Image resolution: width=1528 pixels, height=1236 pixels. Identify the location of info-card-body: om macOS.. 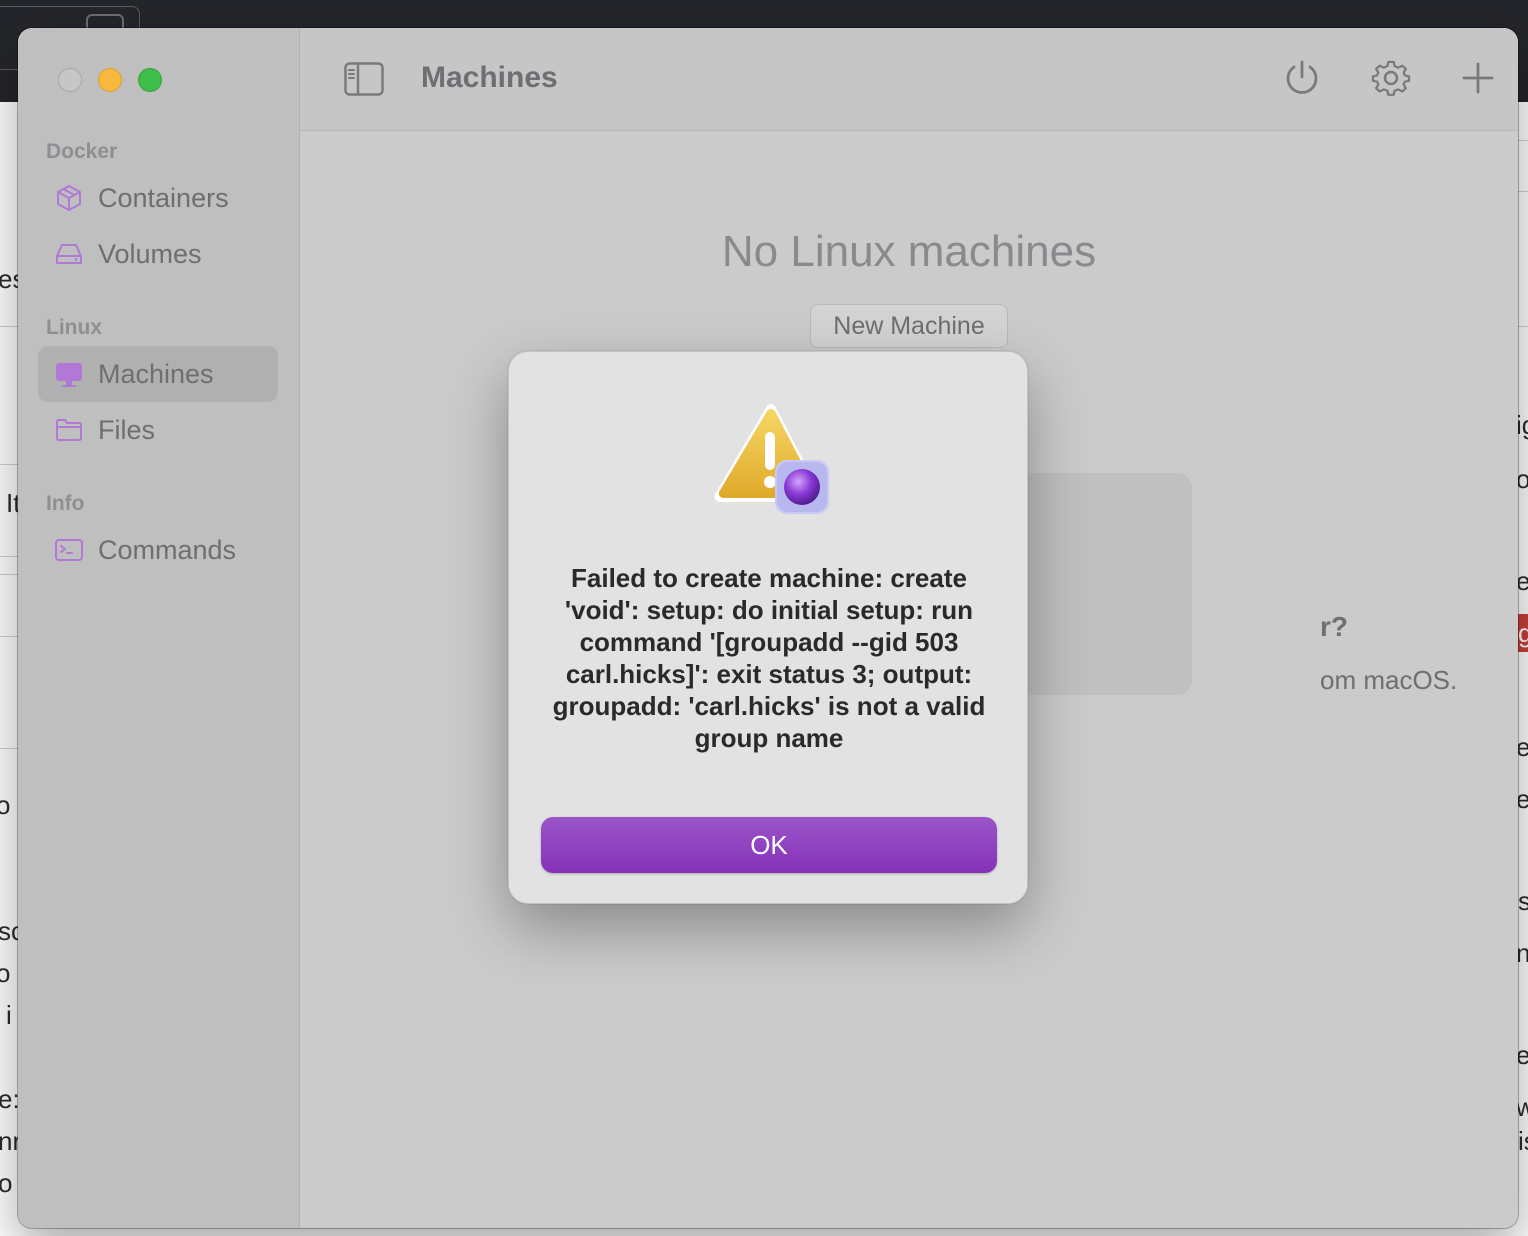
(1389, 680).